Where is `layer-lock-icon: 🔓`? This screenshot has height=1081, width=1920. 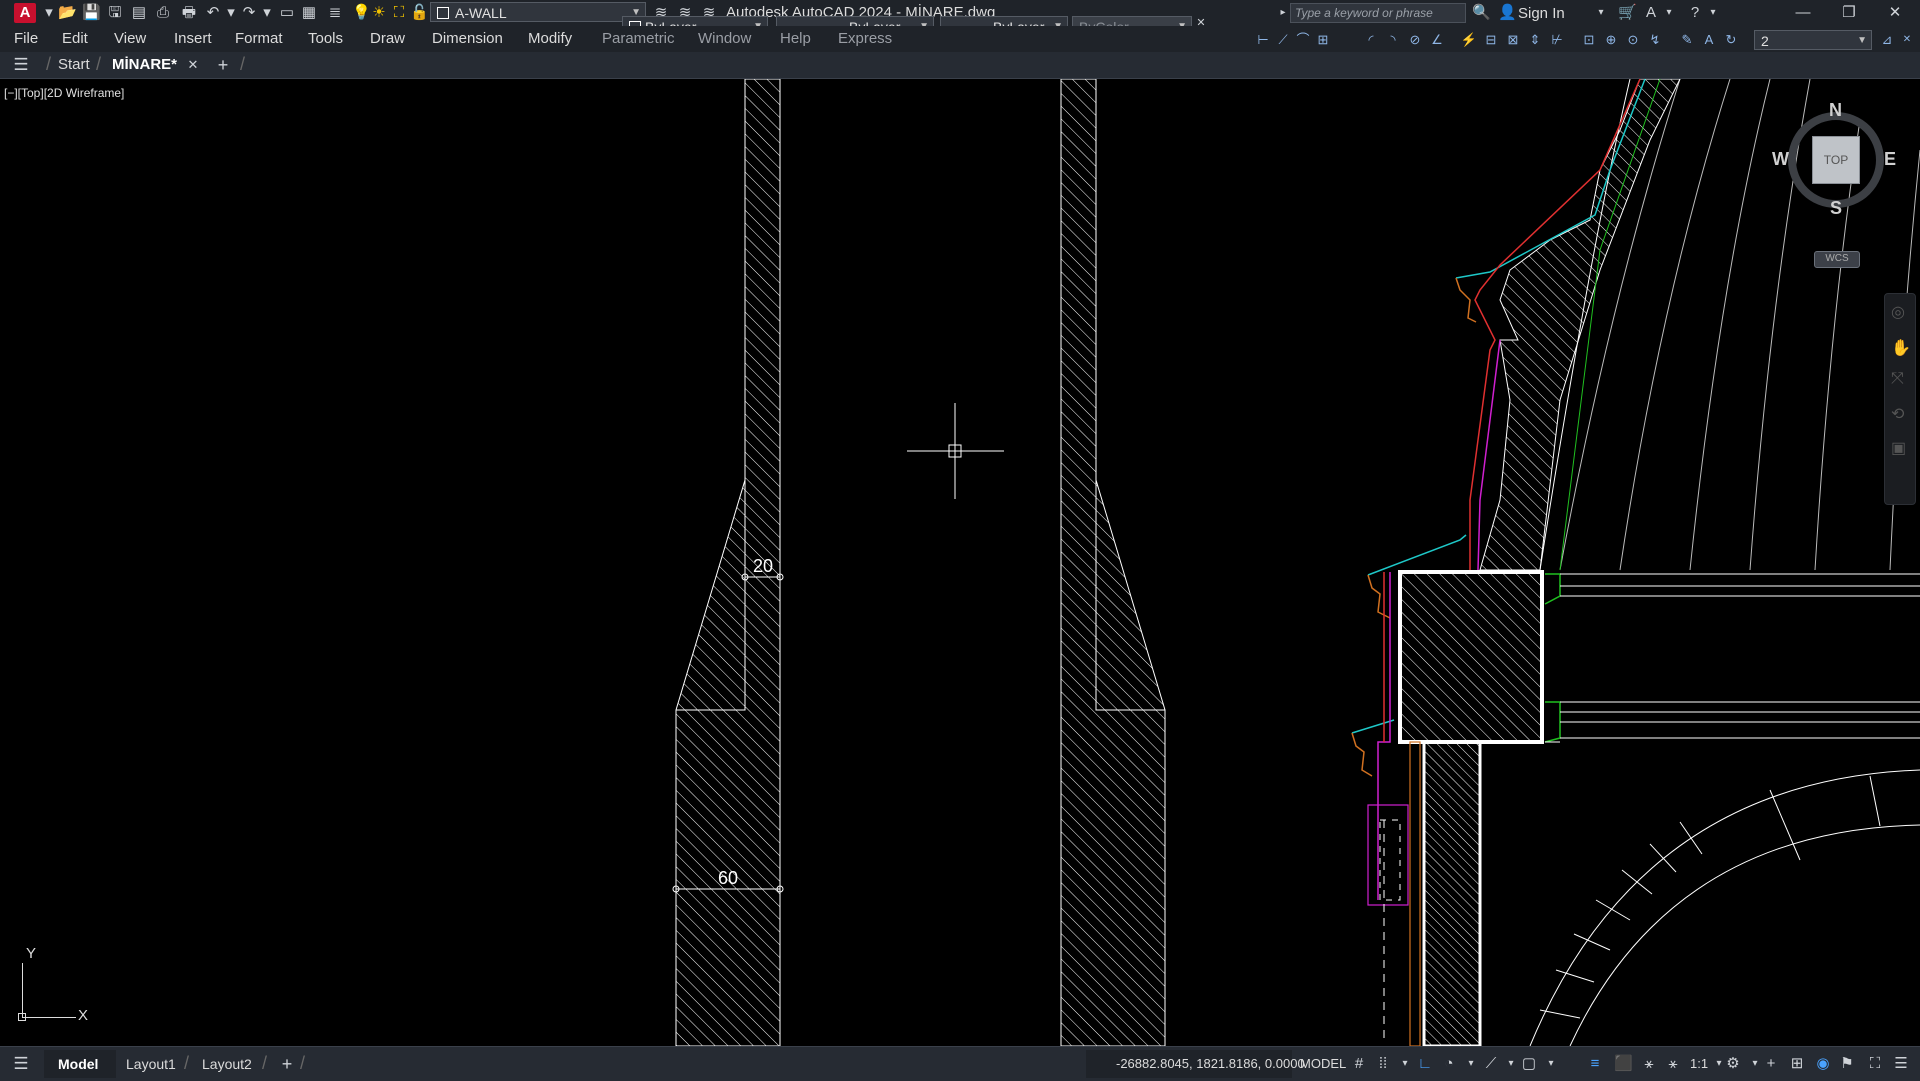
layer-lock-icon: 🔓 is located at coordinates (419, 13).